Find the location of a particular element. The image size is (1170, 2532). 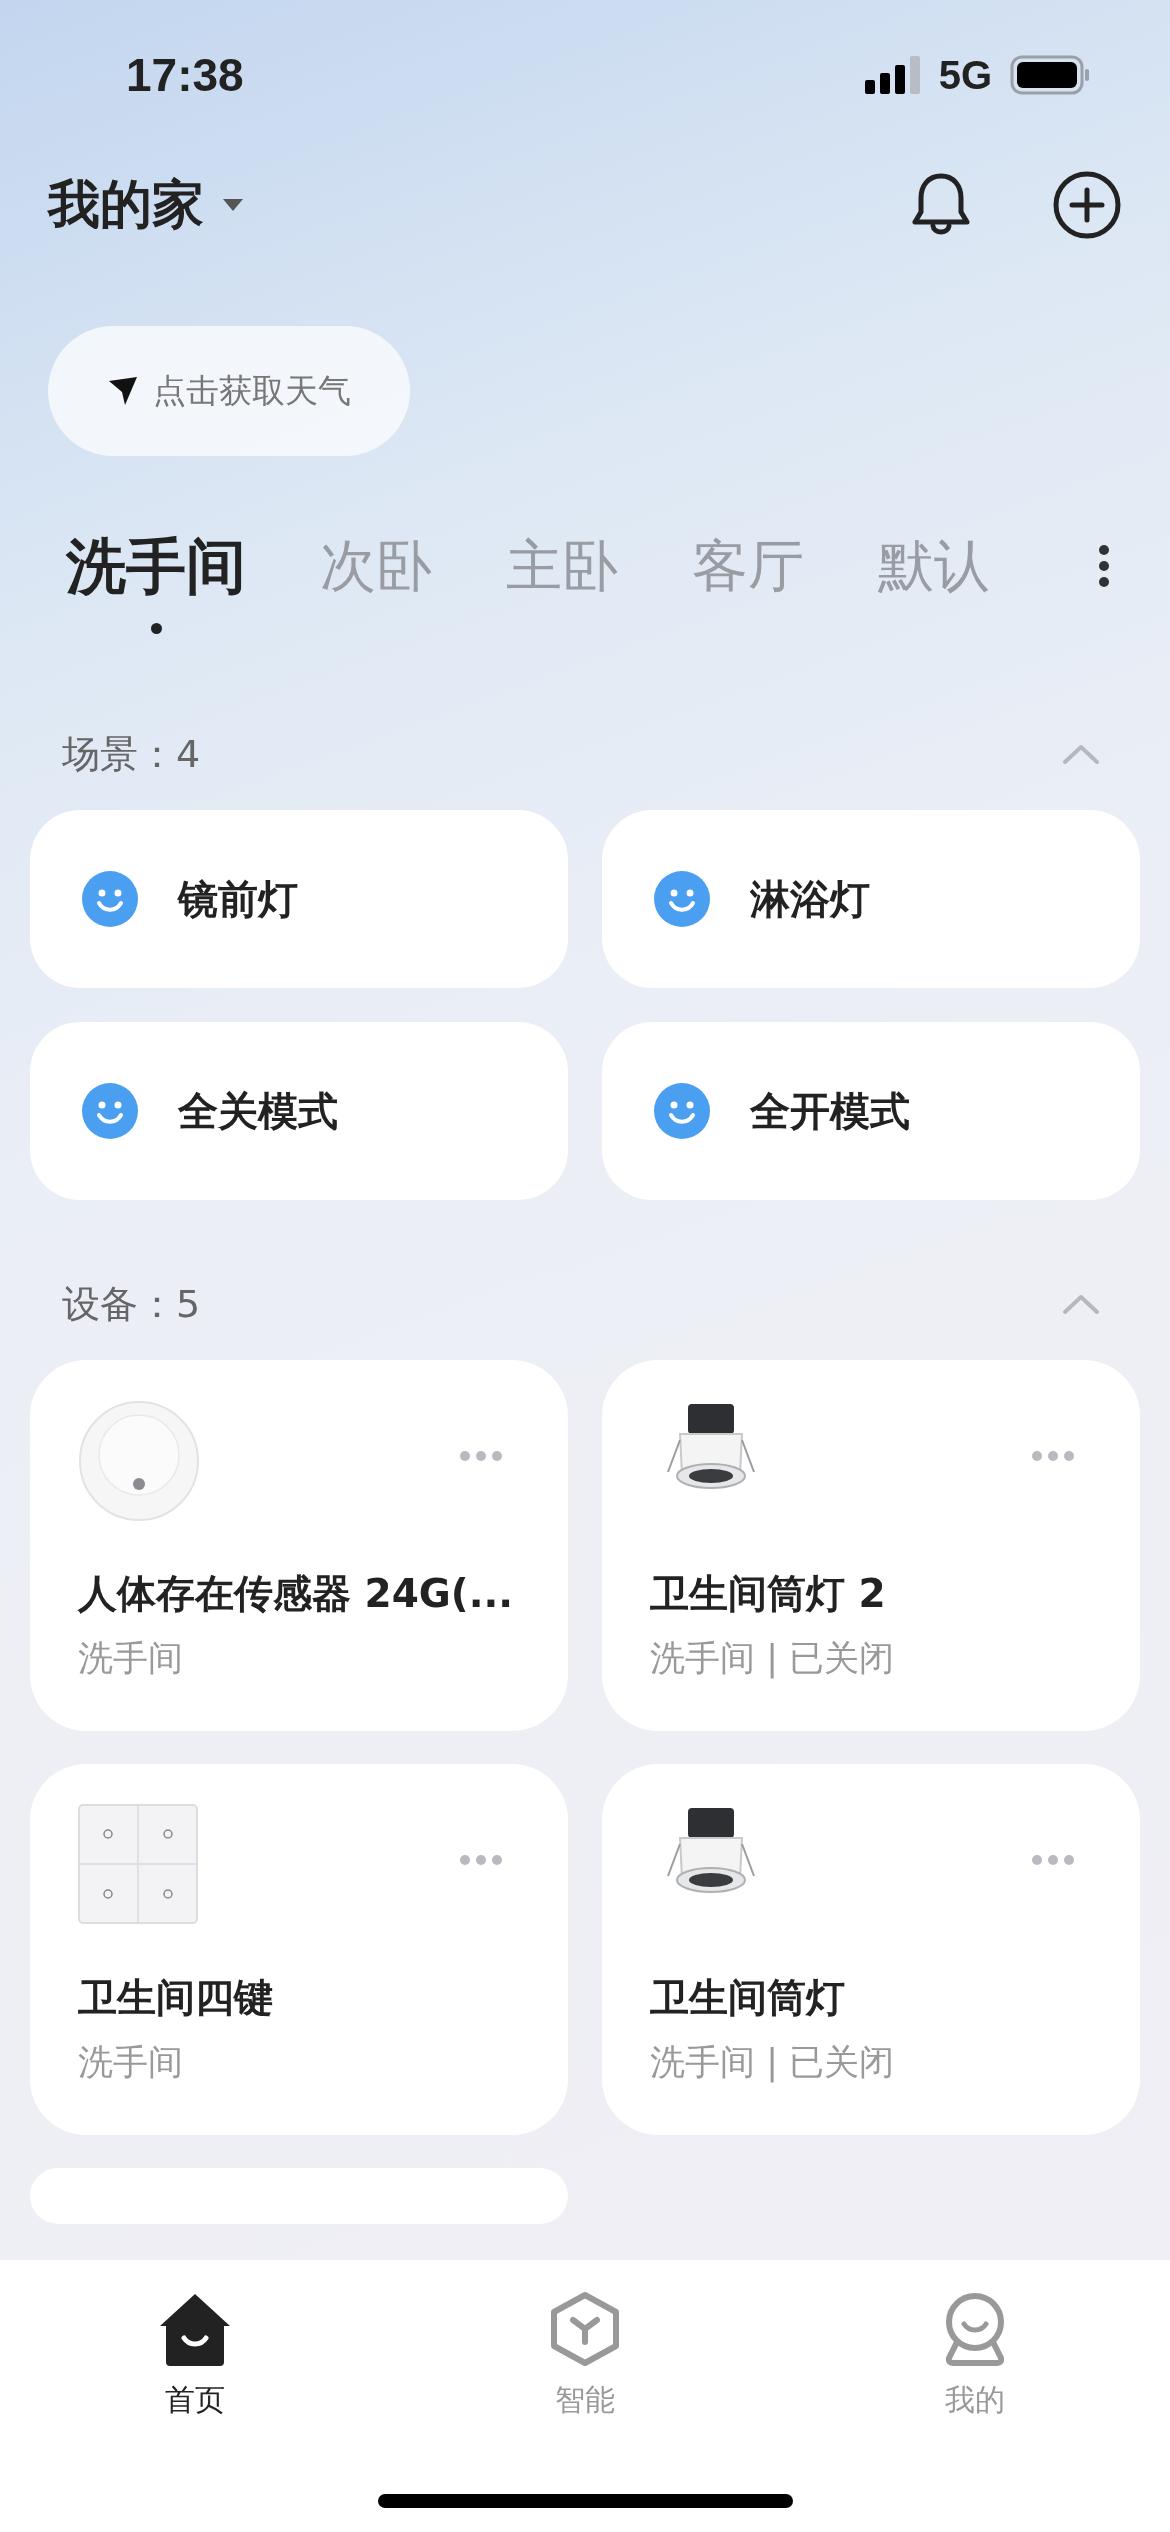

scene-card: 全开模式 is located at coordinates (871, 1111).